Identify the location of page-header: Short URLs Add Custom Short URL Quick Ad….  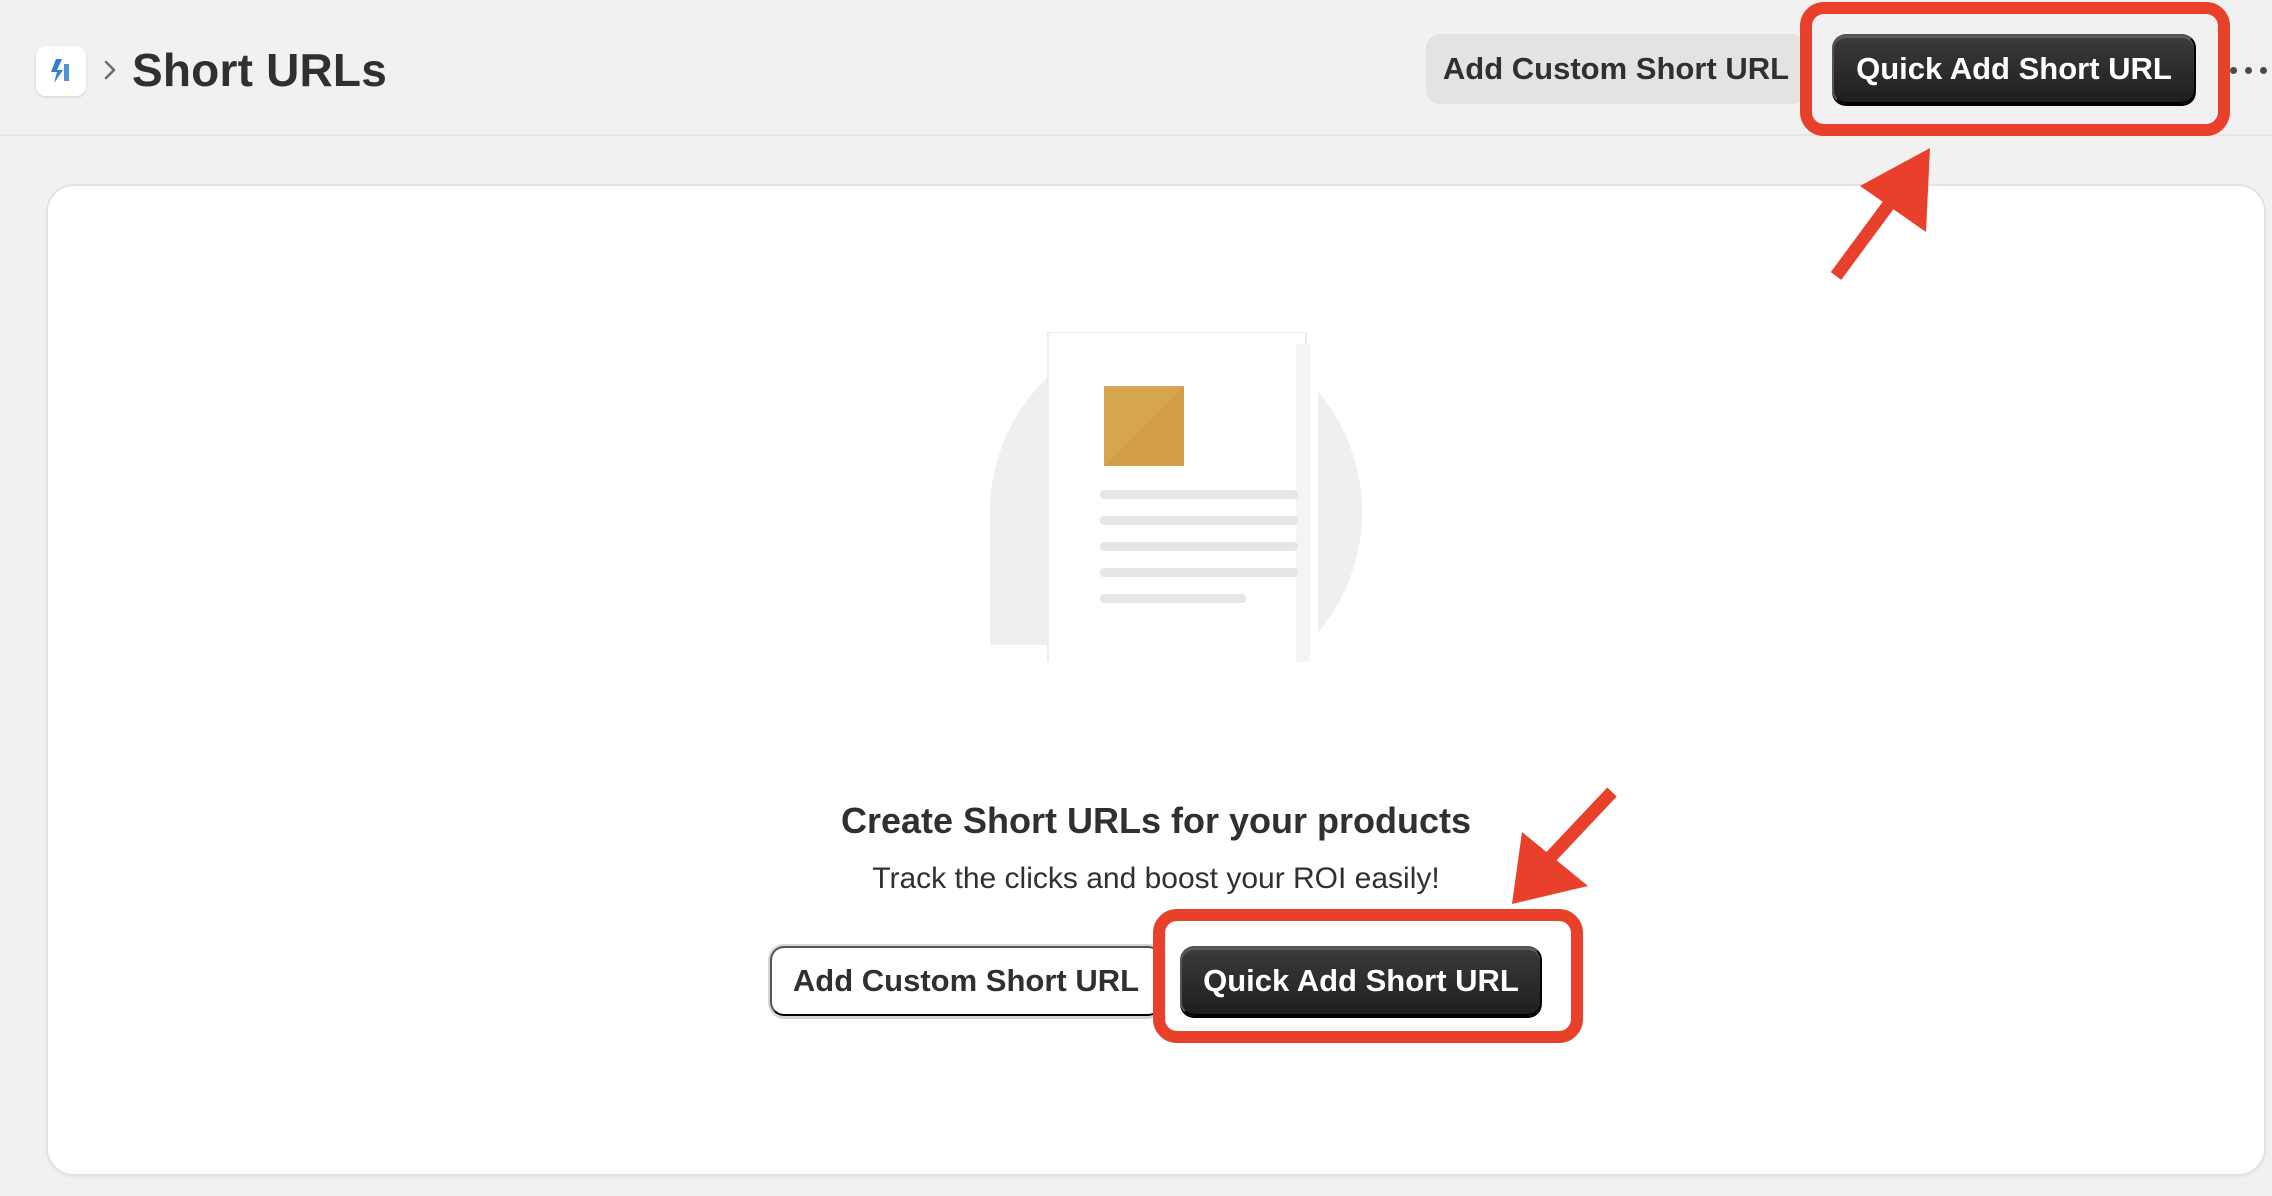
(1136, 68).